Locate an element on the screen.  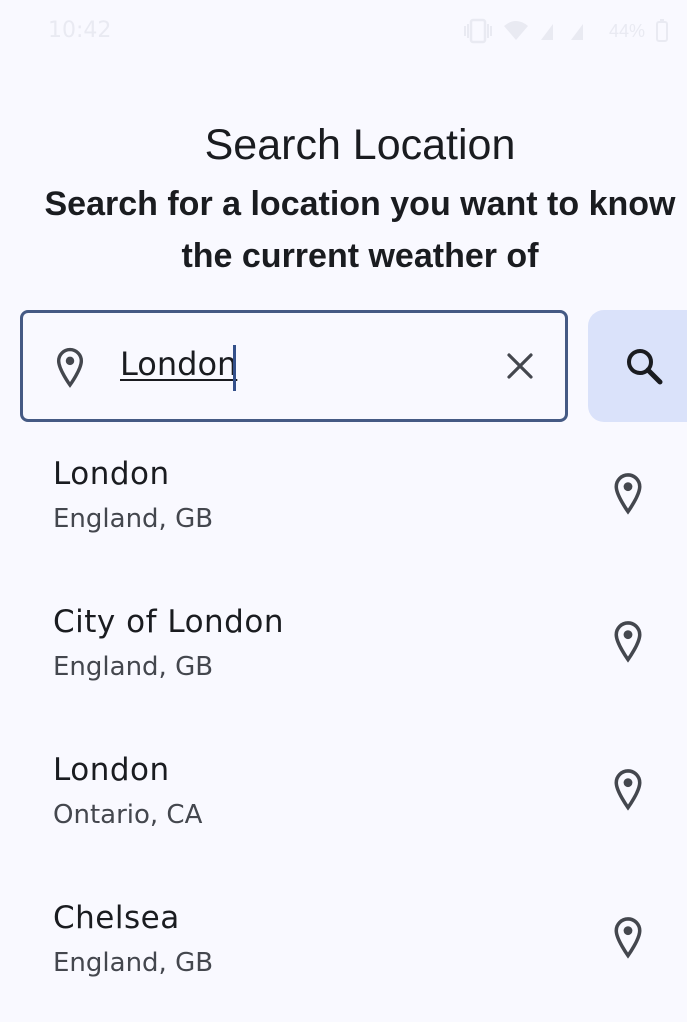
wifi-icon is located at coordinates (516, 31).